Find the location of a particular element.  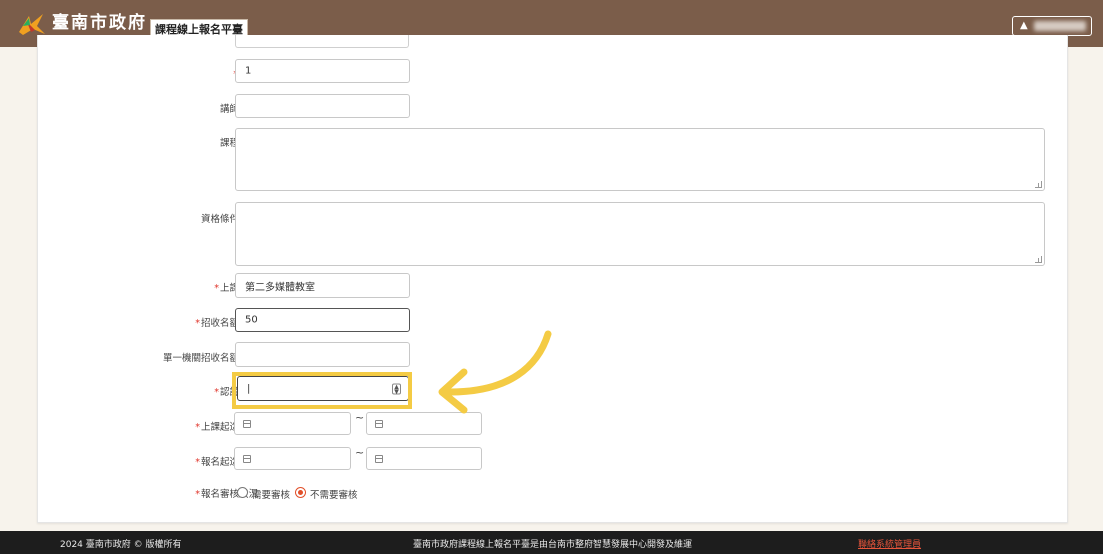

class-start-time-input is located at coordinates (292, 423).